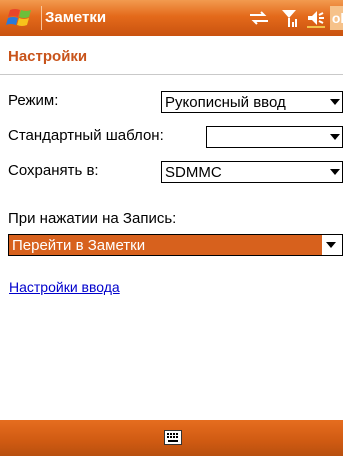  I want to click on page-title: Настройки, so click(48, 56).